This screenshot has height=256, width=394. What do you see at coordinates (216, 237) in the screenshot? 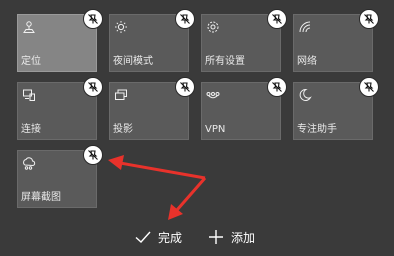
I see `plus-icon` at bounding box center [216, 237].